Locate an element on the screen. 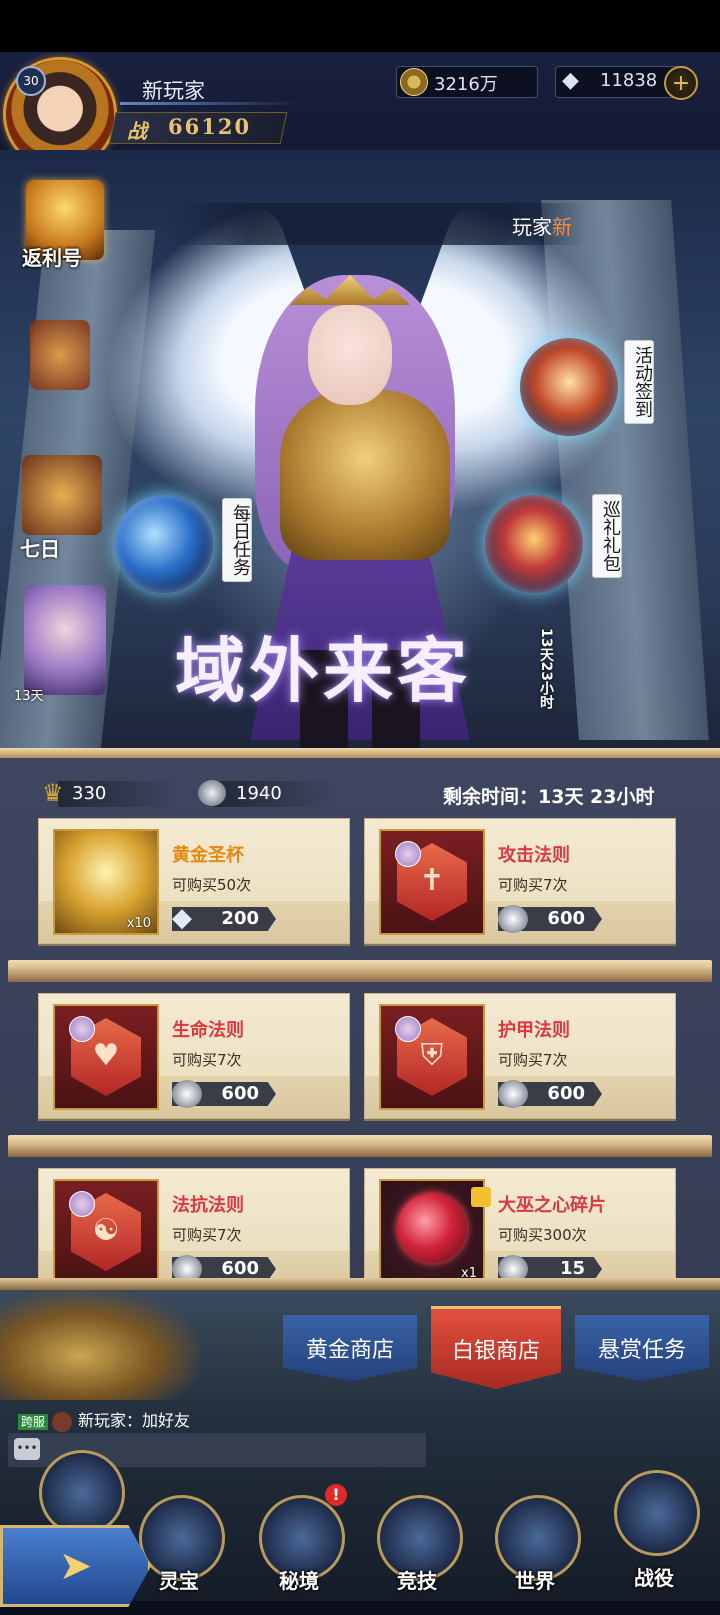 This screenshot has width=720, height=1615. red-orb is located at coordinates (432, 1228).